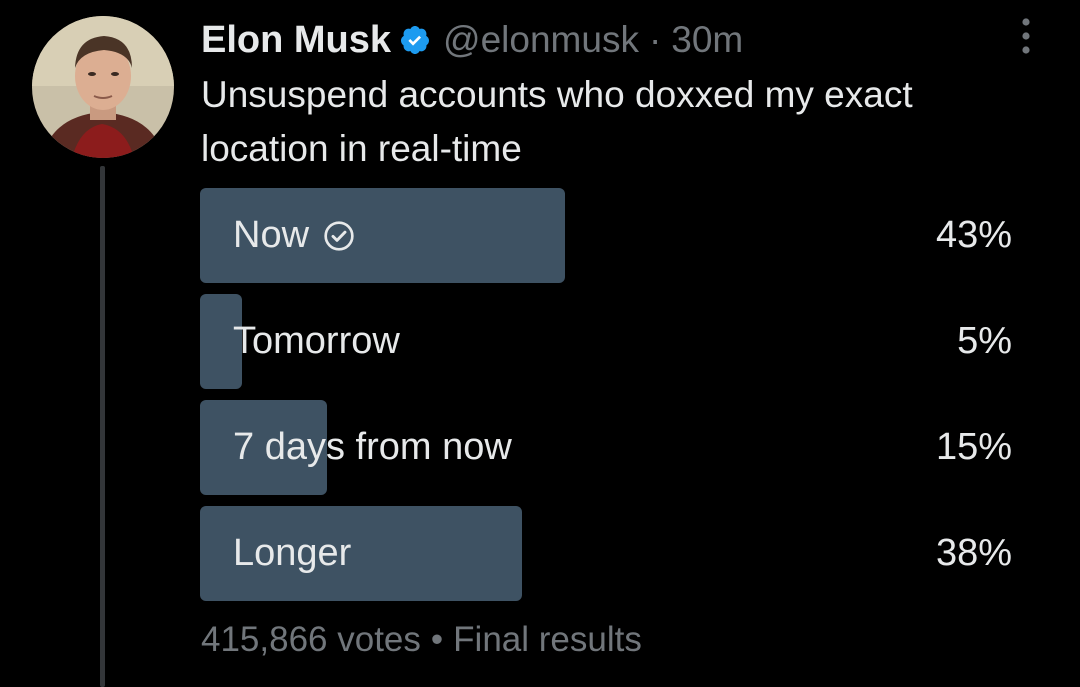 The image size is (1080, 687). Describe the element at coordinates (316, 341) in the screenshot. I see `poll-option-label: Tomorrow` at that location.